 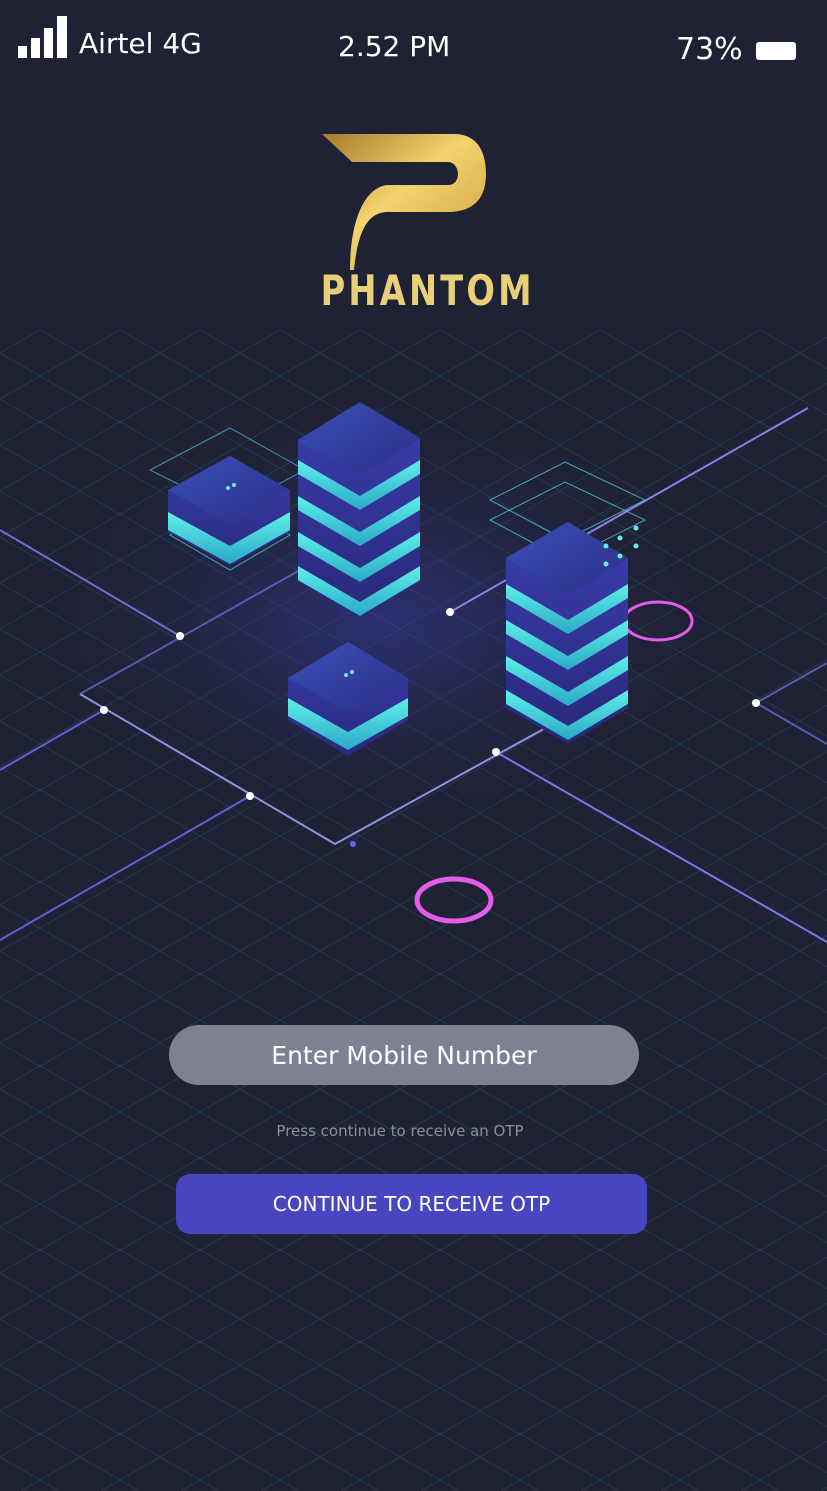 I want to click on status-time: 2.52 PM, so click(x=394, y=46).